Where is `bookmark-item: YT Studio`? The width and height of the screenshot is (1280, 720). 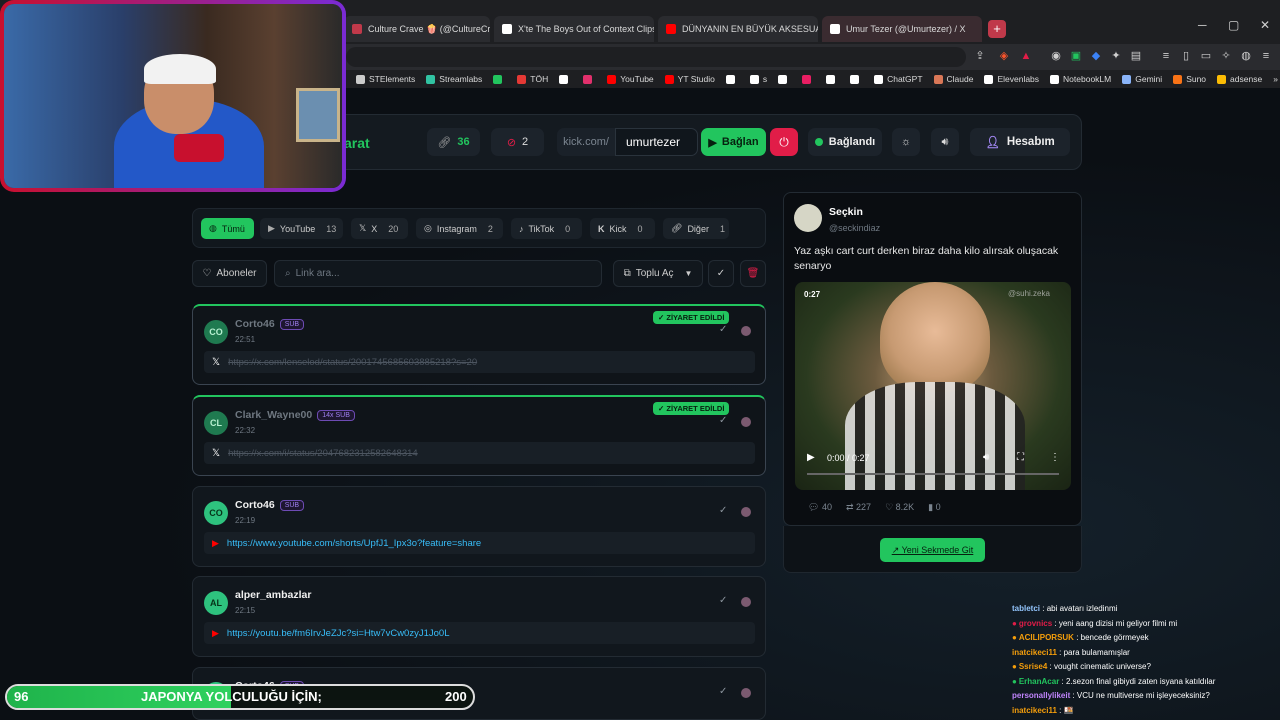
bookmark-item: YT Studio is located at coordinates (689, 79).